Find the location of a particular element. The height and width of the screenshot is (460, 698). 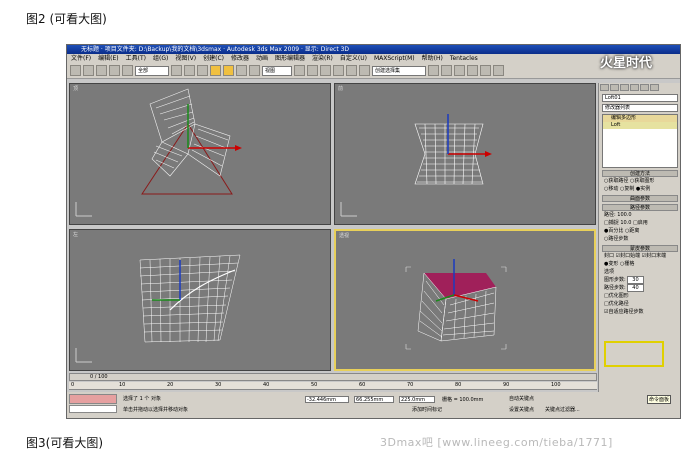

grid-size-label: 栅格 = 100.0mm is located at coordinates (463, 400).